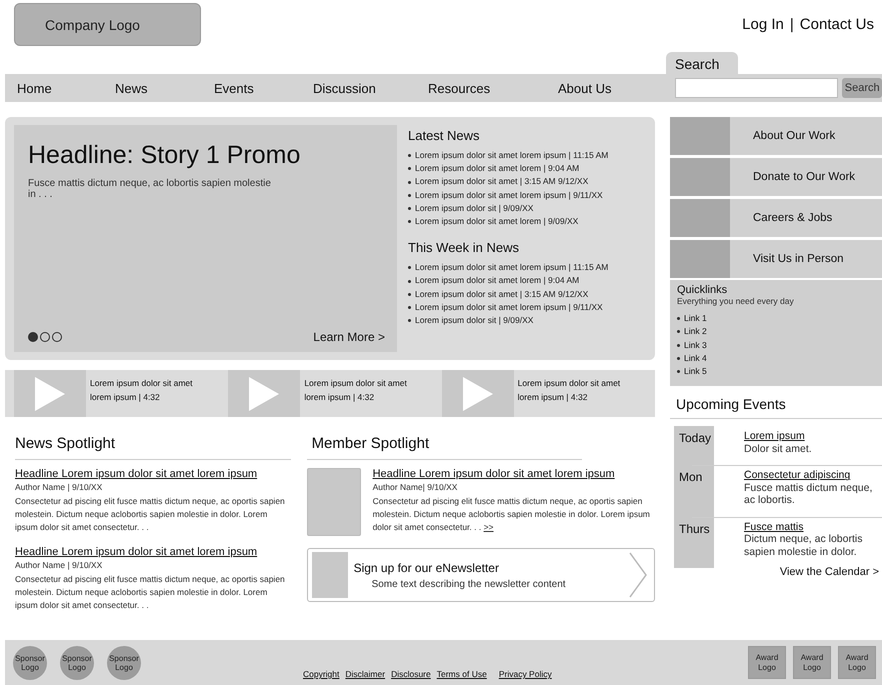 This screenshot has width=882, height=685. I want to click on article-excerpt: Consectetur ad piscing elit fusce mattis dictum neque, ac oportis sapien molestein. Dictum neque aclobortis sapien molestie in dolor. Lorem ipsum dolor sit amet consectetur. . . >>, so click(511, 514).